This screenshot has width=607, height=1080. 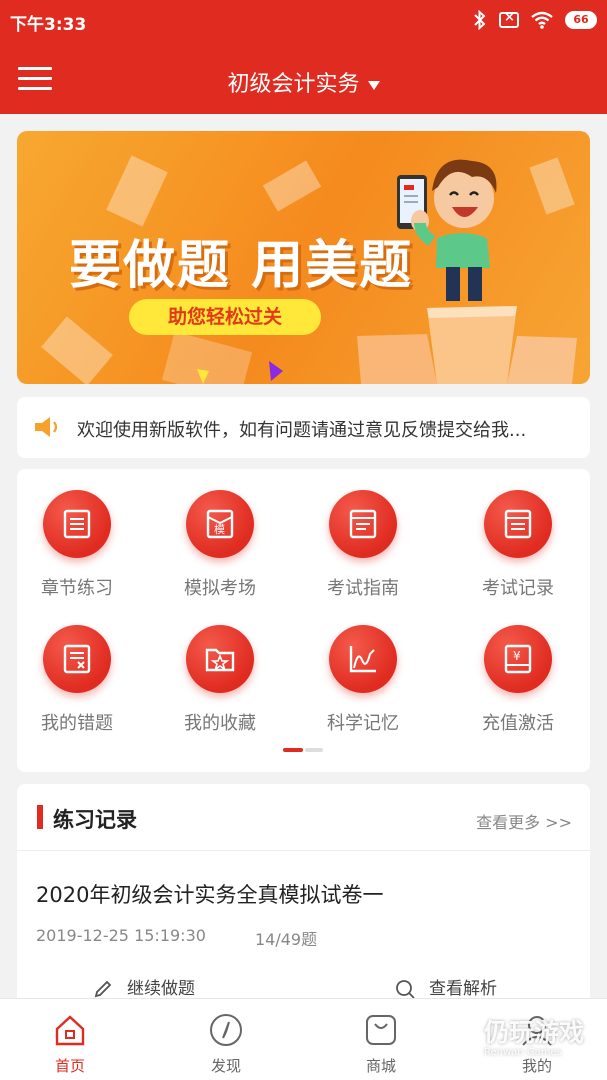 I want to click on pencil-icon, so click(x=103, y=989).